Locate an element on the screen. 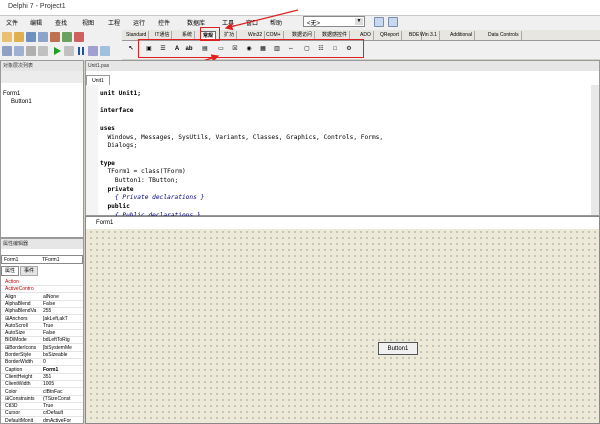 The height and width of the screenshot is (424, 600). code-line: Button1: TButton; is located at coordinates (139, 180).